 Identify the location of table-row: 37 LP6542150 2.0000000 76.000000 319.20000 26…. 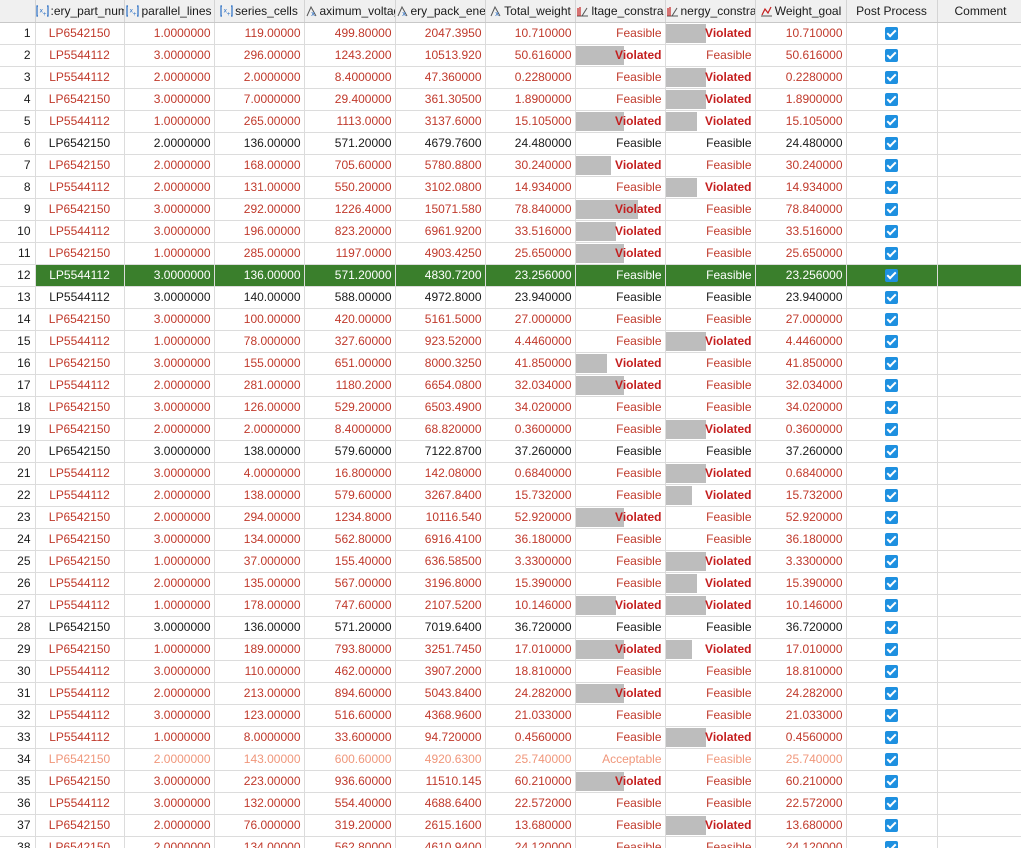
(510, 825).